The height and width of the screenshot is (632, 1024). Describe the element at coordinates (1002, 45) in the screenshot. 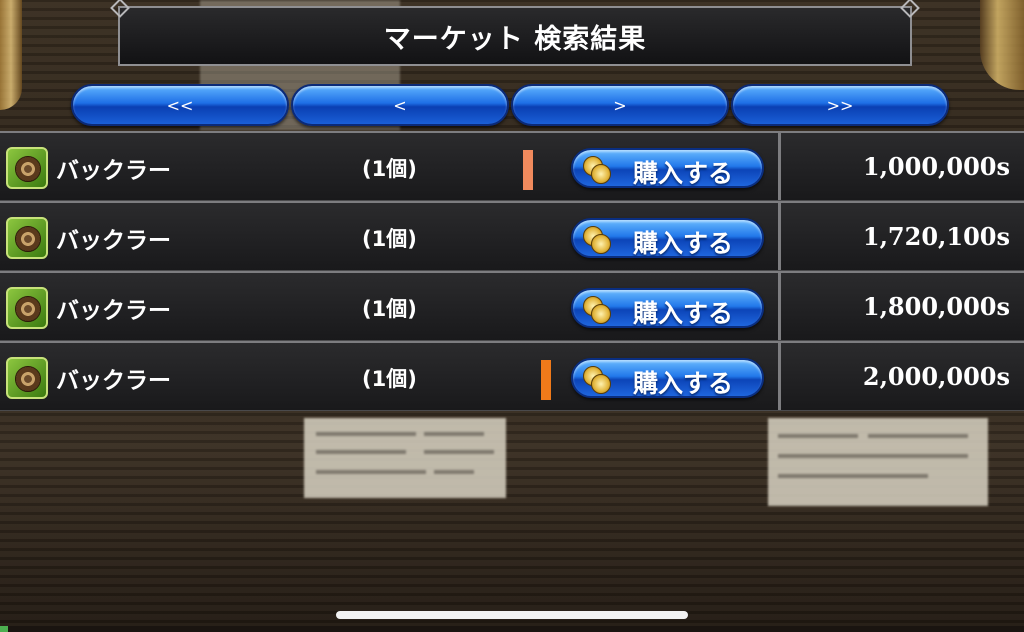

I see `ornate-frame-right-decoration` at that location.